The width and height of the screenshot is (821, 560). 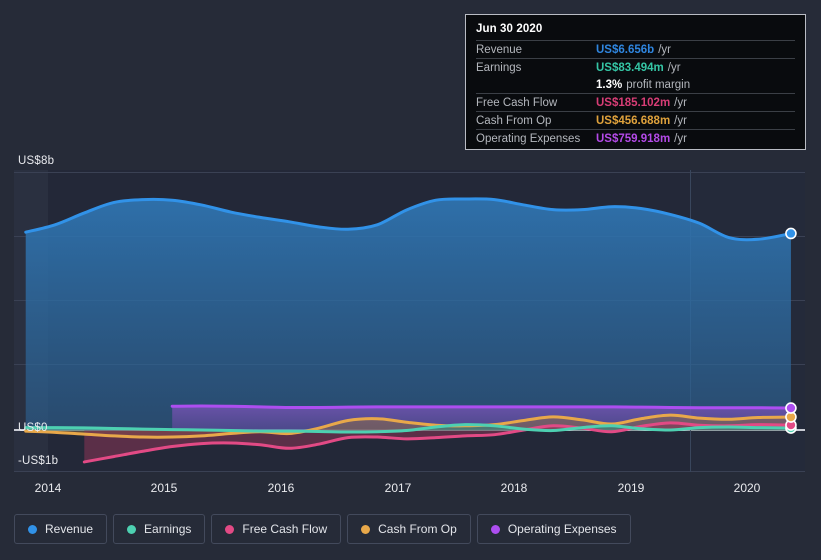 What do you see at coordinates (514, 120) in the screenshot?
I see `tooltip-label-cash-from-op: Cash From Op` at bounding box center [514, 120].